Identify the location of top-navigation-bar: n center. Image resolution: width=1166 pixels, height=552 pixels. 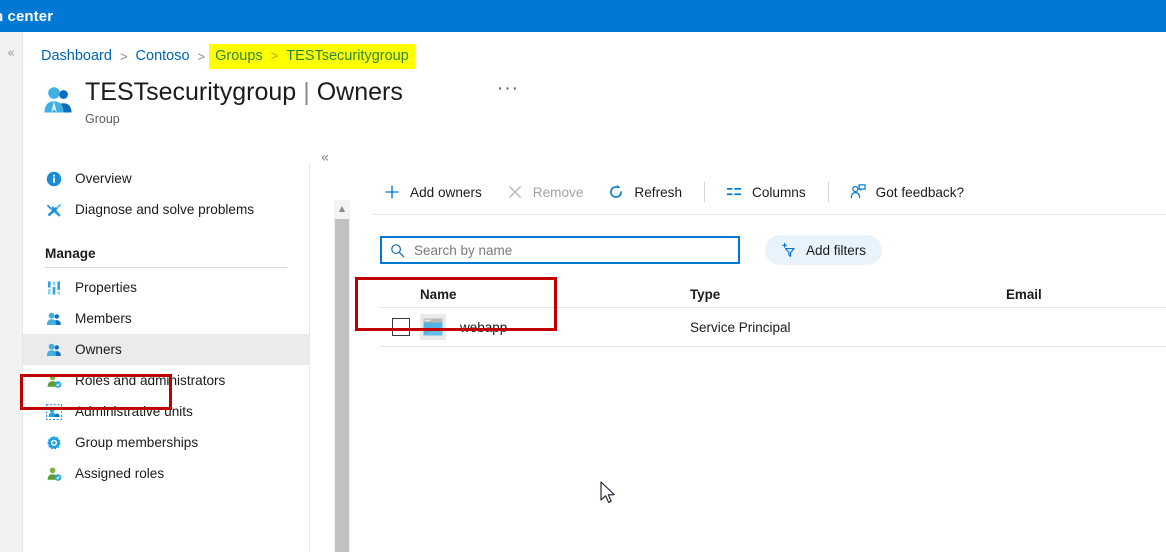
(583, 16).